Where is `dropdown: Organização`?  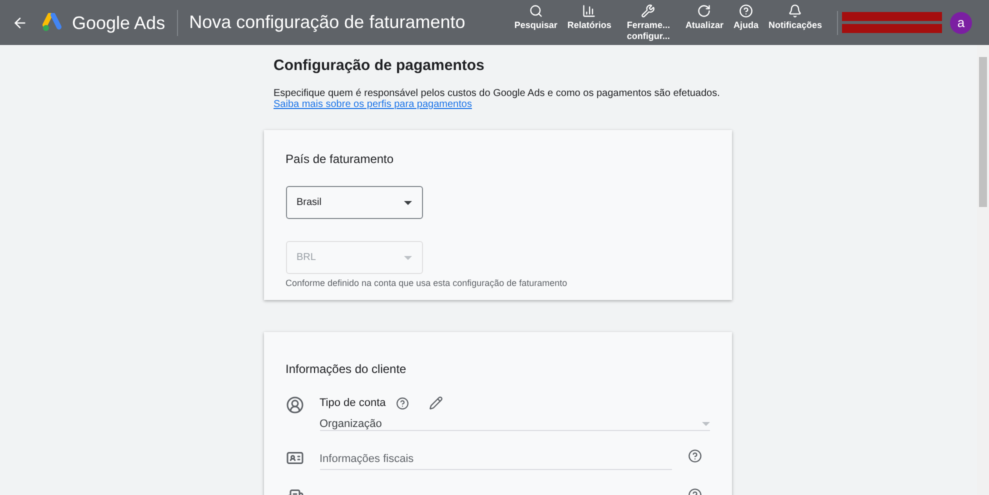
dropdown: Organização is located at coordinates (515, 424).